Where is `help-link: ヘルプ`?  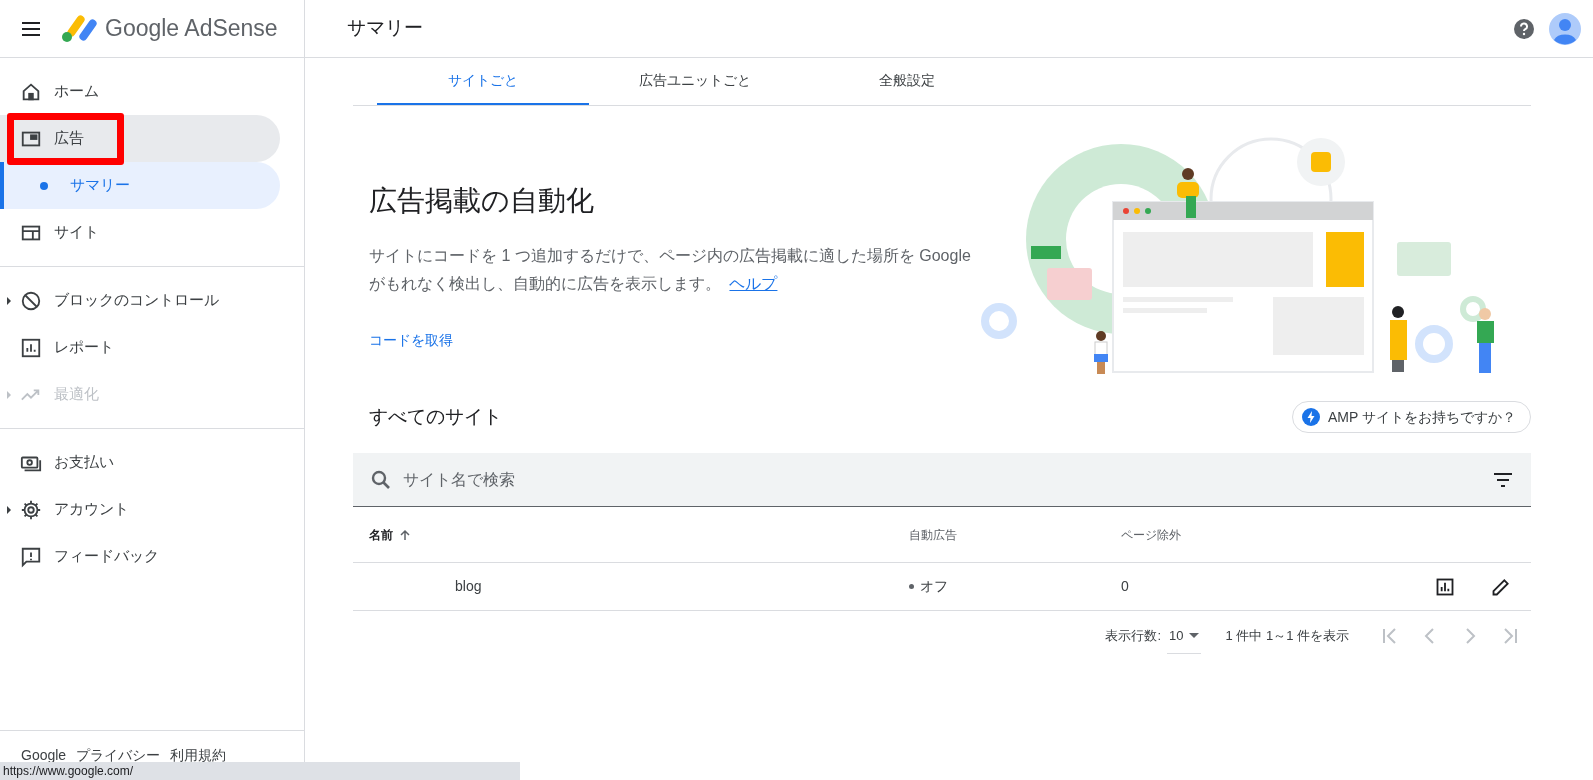 help-link: ヘルプ is located at coordinates (753, 283).